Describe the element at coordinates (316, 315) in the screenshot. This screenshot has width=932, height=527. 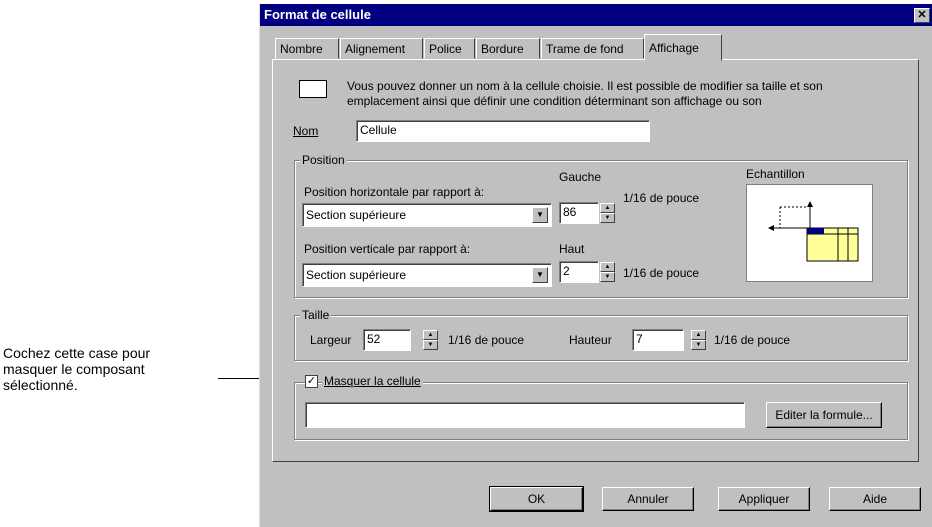
I see `size-group-title: Taille` at that location.